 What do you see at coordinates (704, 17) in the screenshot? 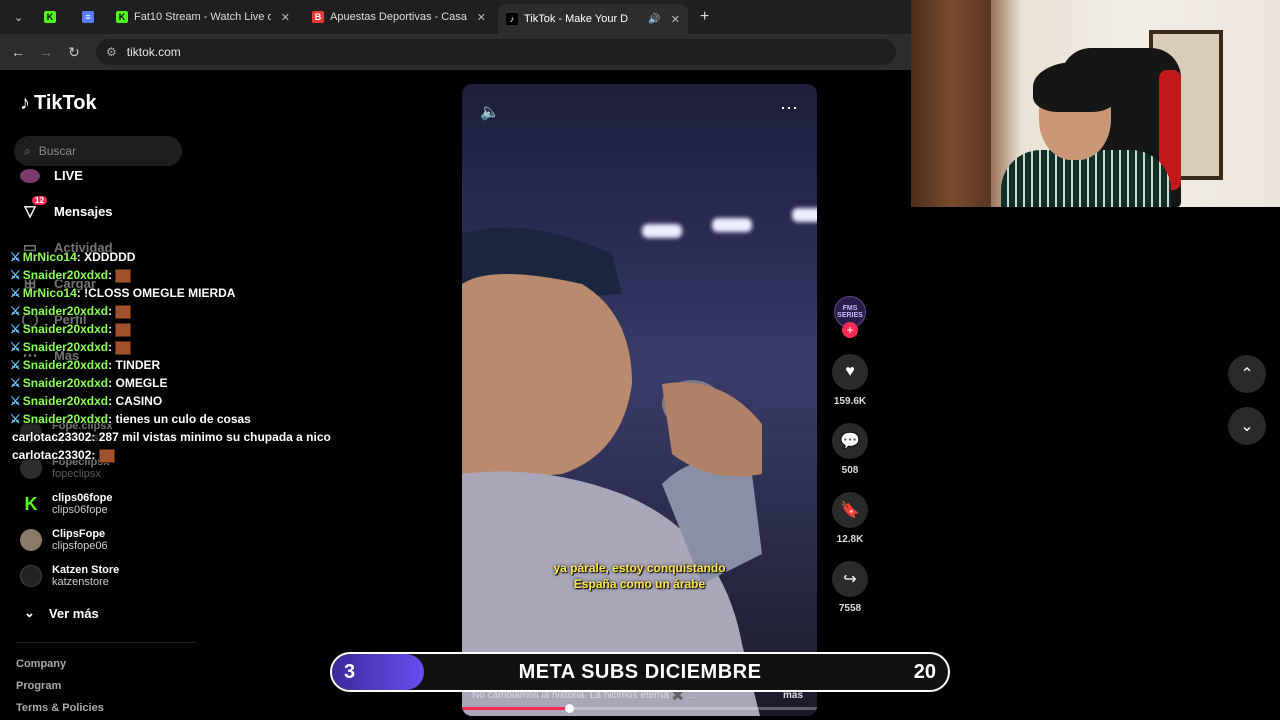
I see `new-tab-button: +` at bounding box center [704, 17].